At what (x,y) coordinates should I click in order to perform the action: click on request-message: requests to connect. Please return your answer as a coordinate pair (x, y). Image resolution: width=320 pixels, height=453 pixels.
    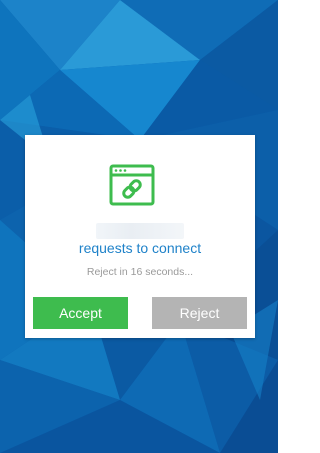
    Looking at the image, I should click on (140, 248).